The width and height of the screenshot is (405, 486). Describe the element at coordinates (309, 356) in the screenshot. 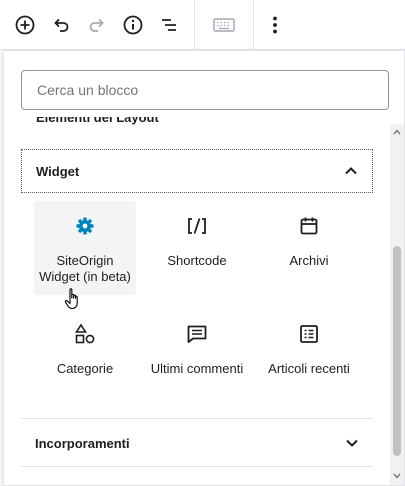

I see `block-latest-posts: Articoli recenti` at that location.